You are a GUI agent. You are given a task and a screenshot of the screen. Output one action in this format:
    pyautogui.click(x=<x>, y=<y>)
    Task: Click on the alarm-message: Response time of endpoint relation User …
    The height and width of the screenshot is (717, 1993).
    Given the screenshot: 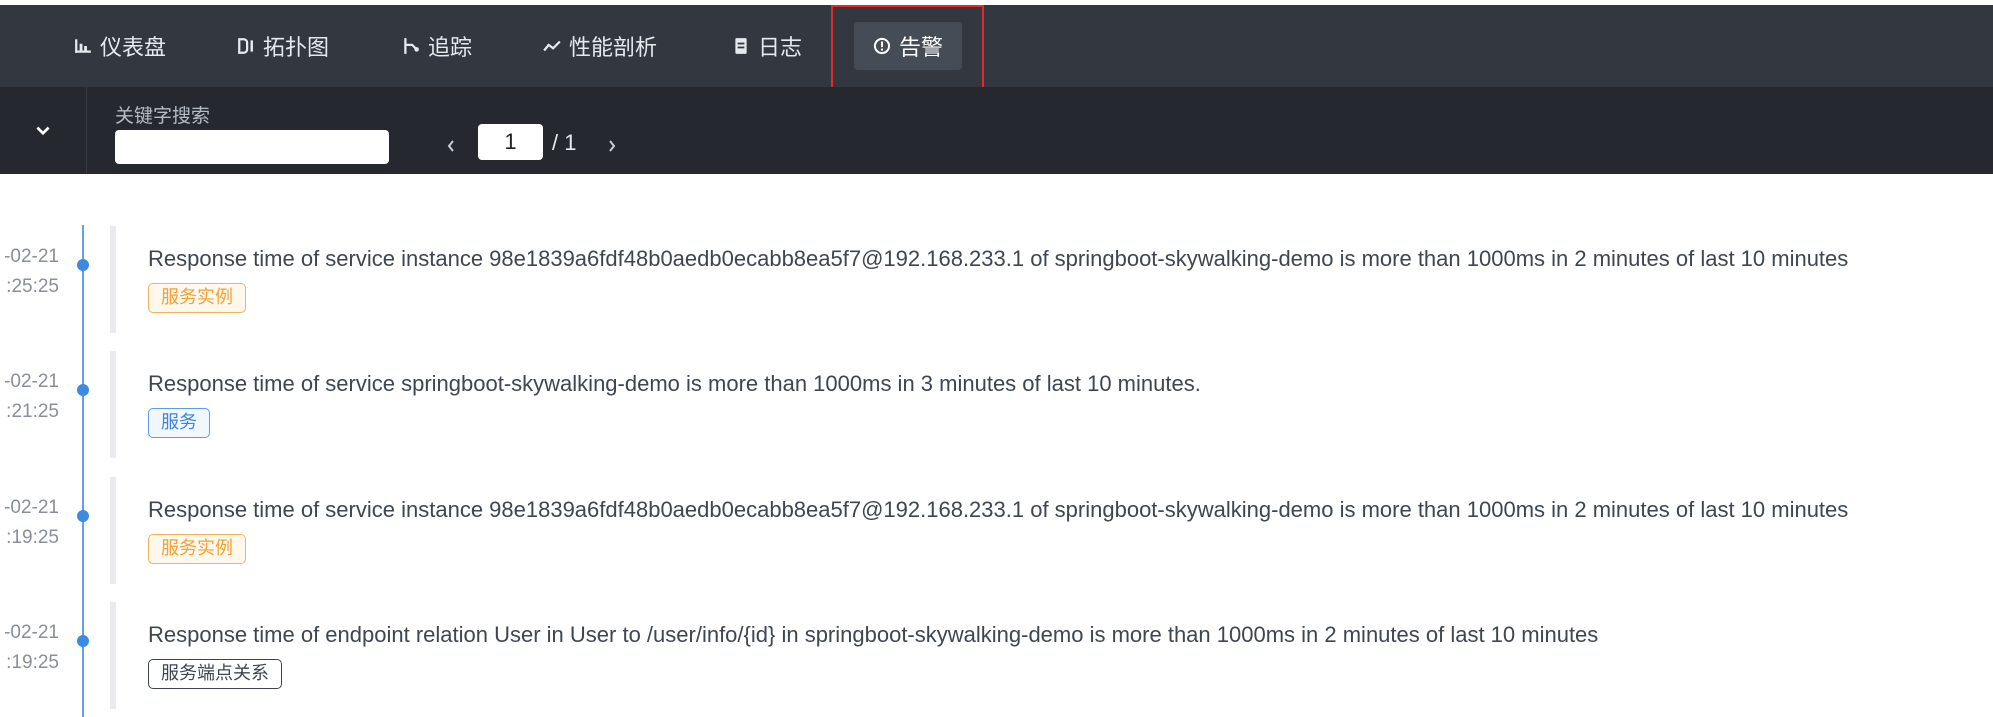 What is the action you would take?
    pyautogui.click(x=873, y=634)
    